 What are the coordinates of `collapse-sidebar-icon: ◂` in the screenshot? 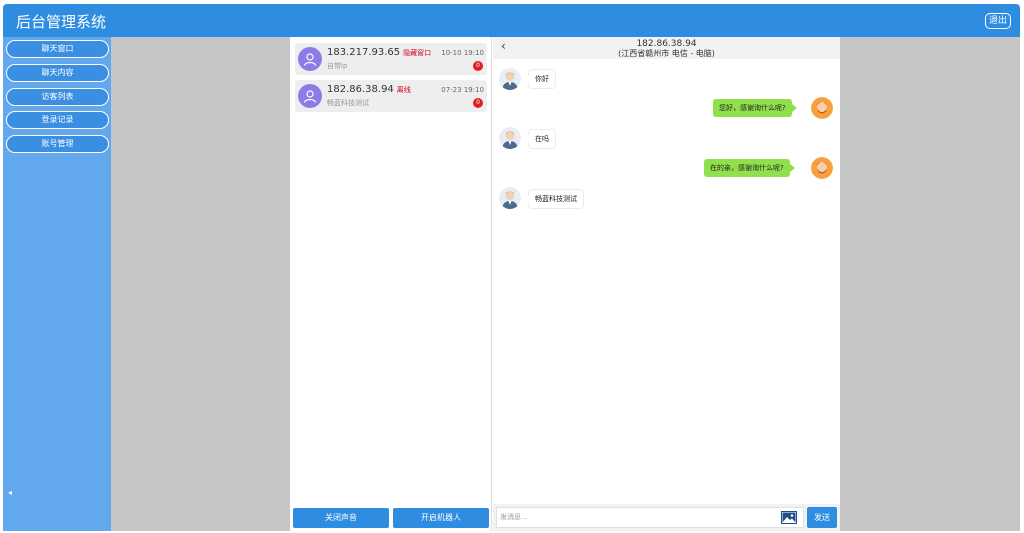 It's located at (13, 493).